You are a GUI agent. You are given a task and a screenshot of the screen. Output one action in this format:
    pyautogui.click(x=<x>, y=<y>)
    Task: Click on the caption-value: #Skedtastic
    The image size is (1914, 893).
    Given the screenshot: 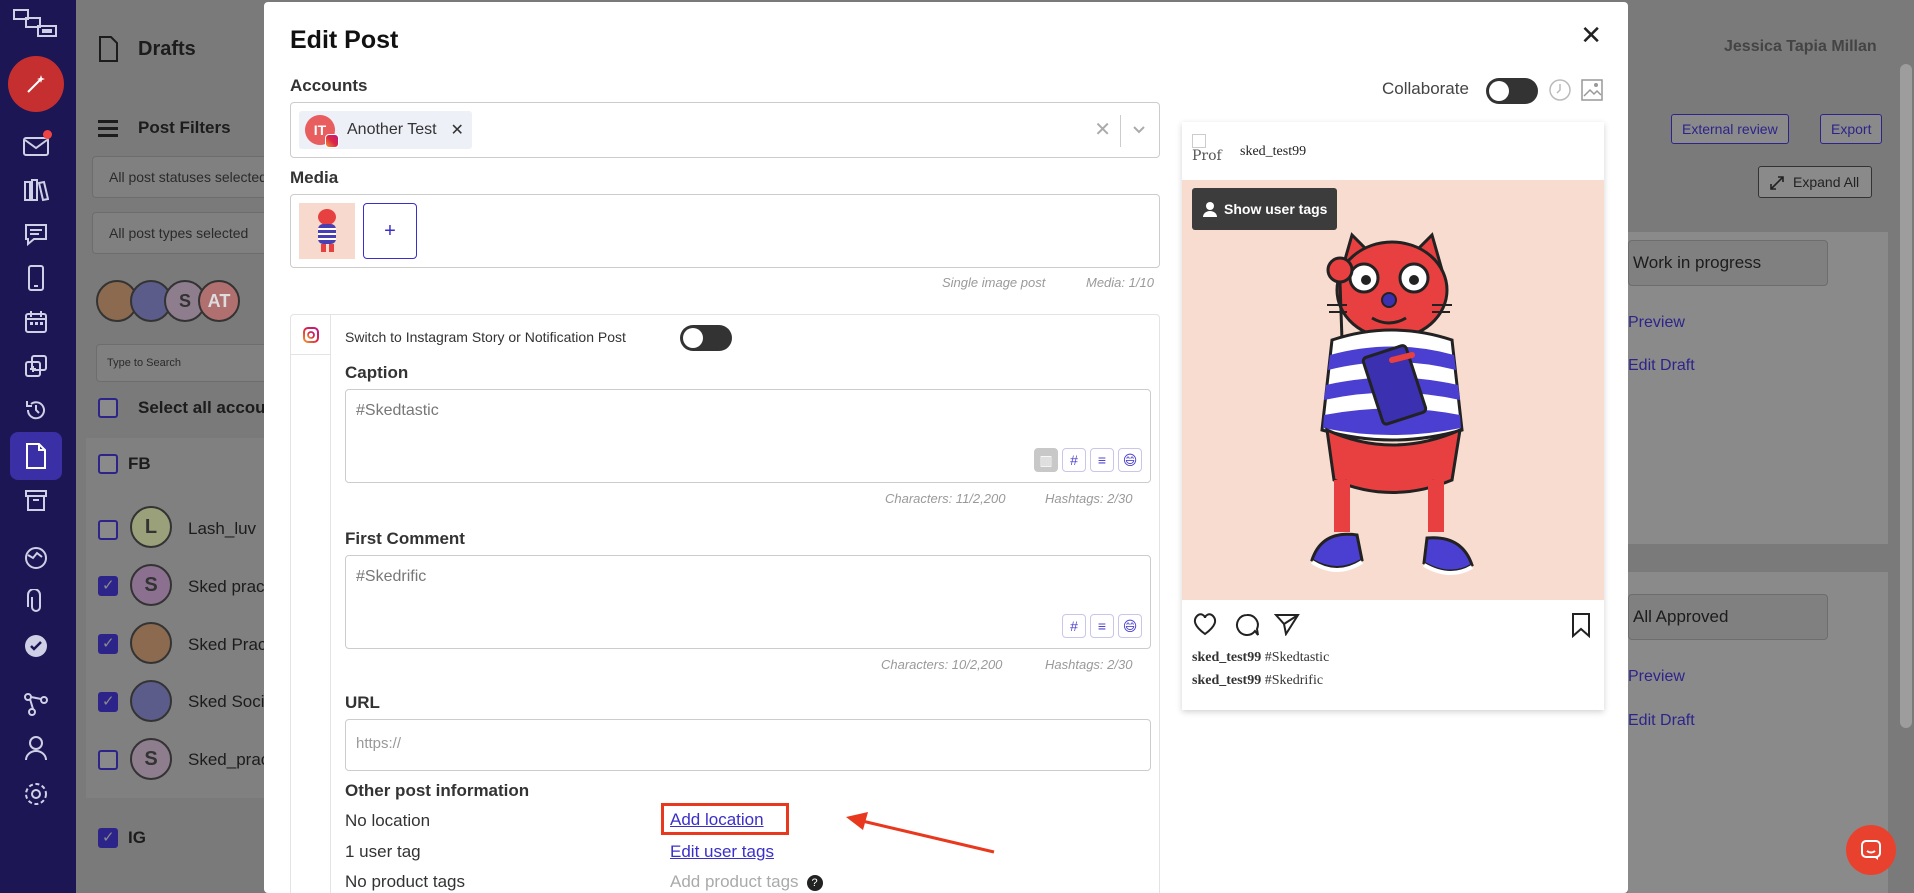 What is the action you would take?
    pyautogui.click(x=397, y=410)
    